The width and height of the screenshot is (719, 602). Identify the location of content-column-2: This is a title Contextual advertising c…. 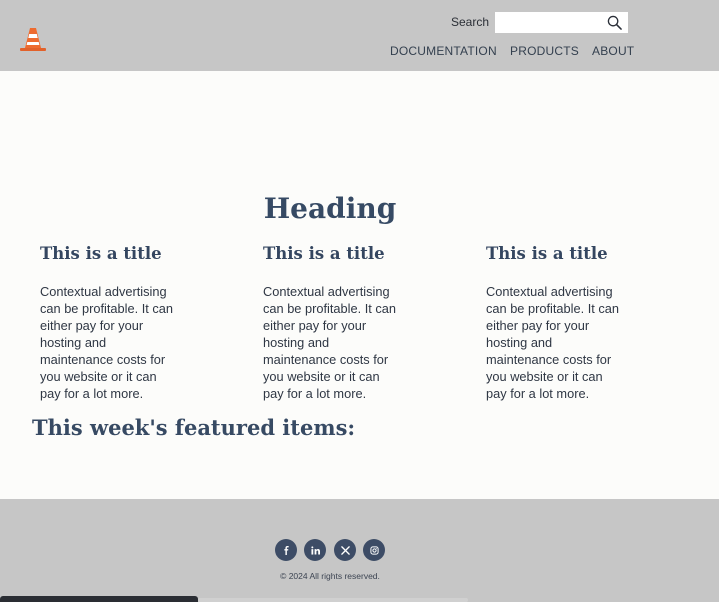
(338, 323).